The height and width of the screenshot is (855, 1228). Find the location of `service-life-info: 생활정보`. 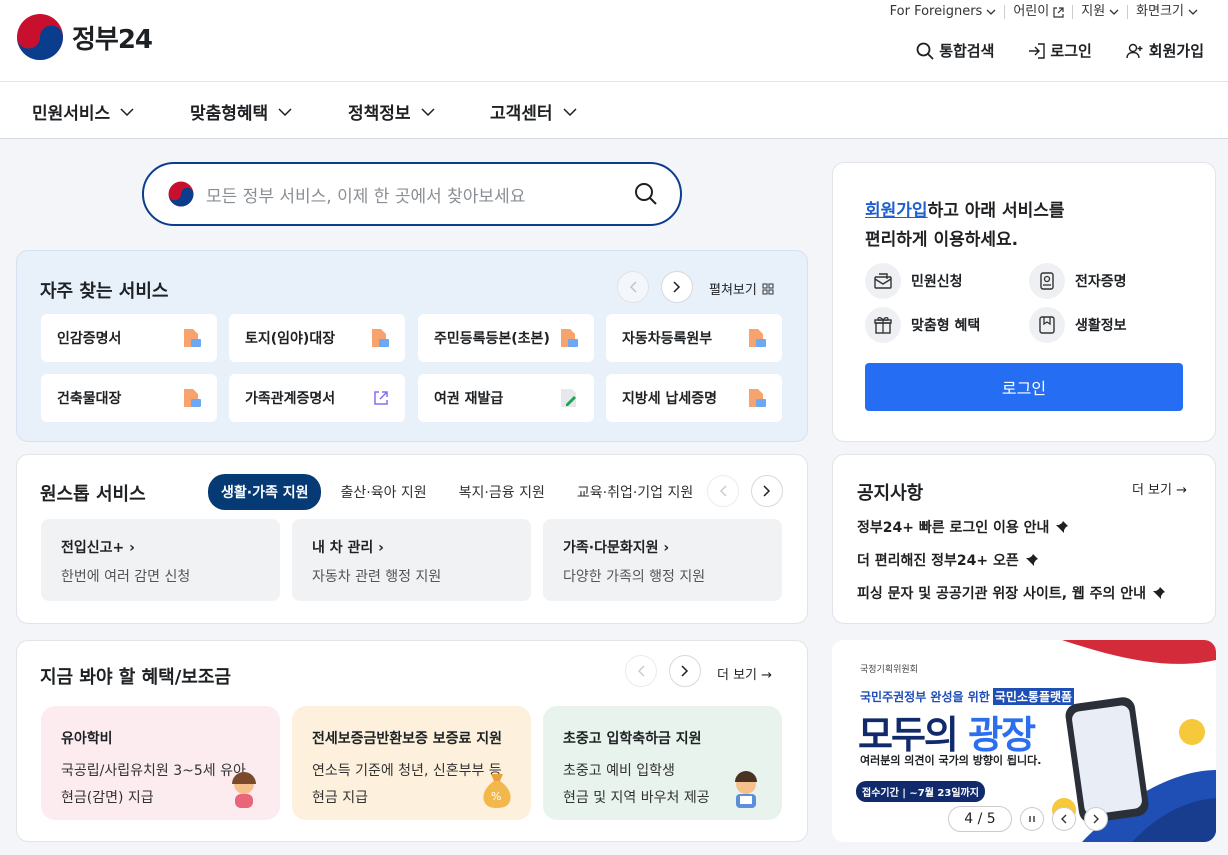

service-life-info: 생활정보 is located at coordinates (1078, 325).